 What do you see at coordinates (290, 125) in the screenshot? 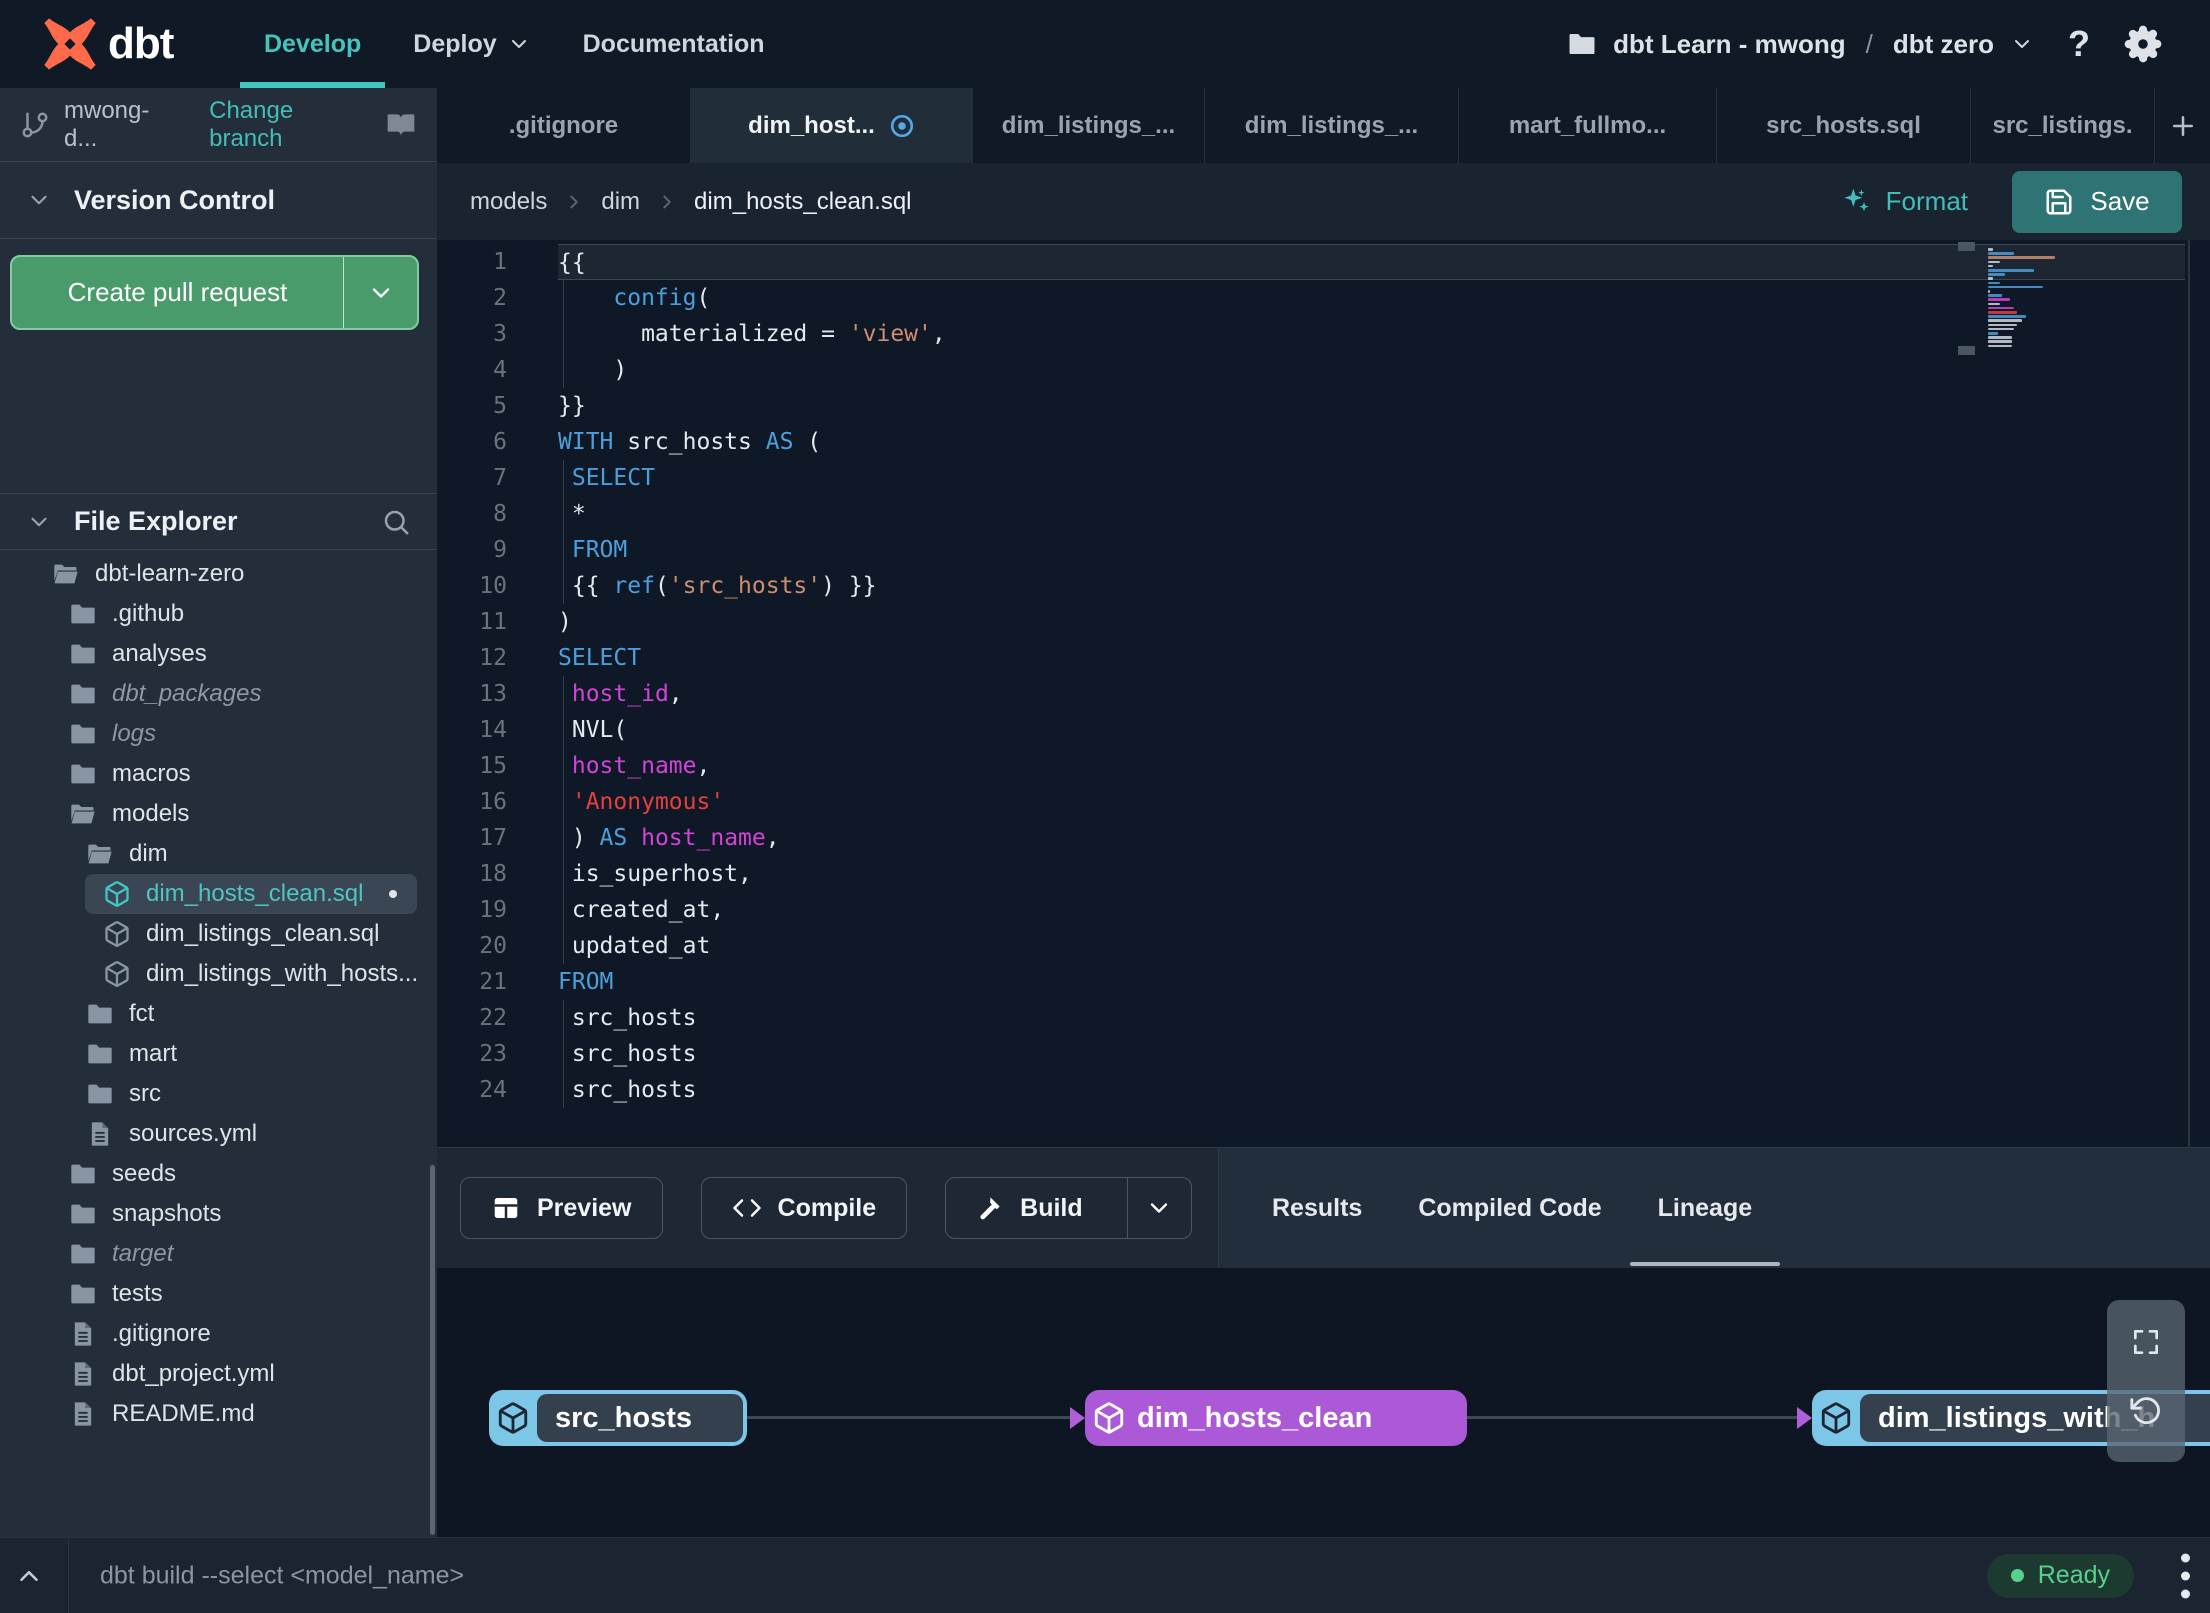
I see `change-branch-link: Change branch` at bounding box center [290, 125].